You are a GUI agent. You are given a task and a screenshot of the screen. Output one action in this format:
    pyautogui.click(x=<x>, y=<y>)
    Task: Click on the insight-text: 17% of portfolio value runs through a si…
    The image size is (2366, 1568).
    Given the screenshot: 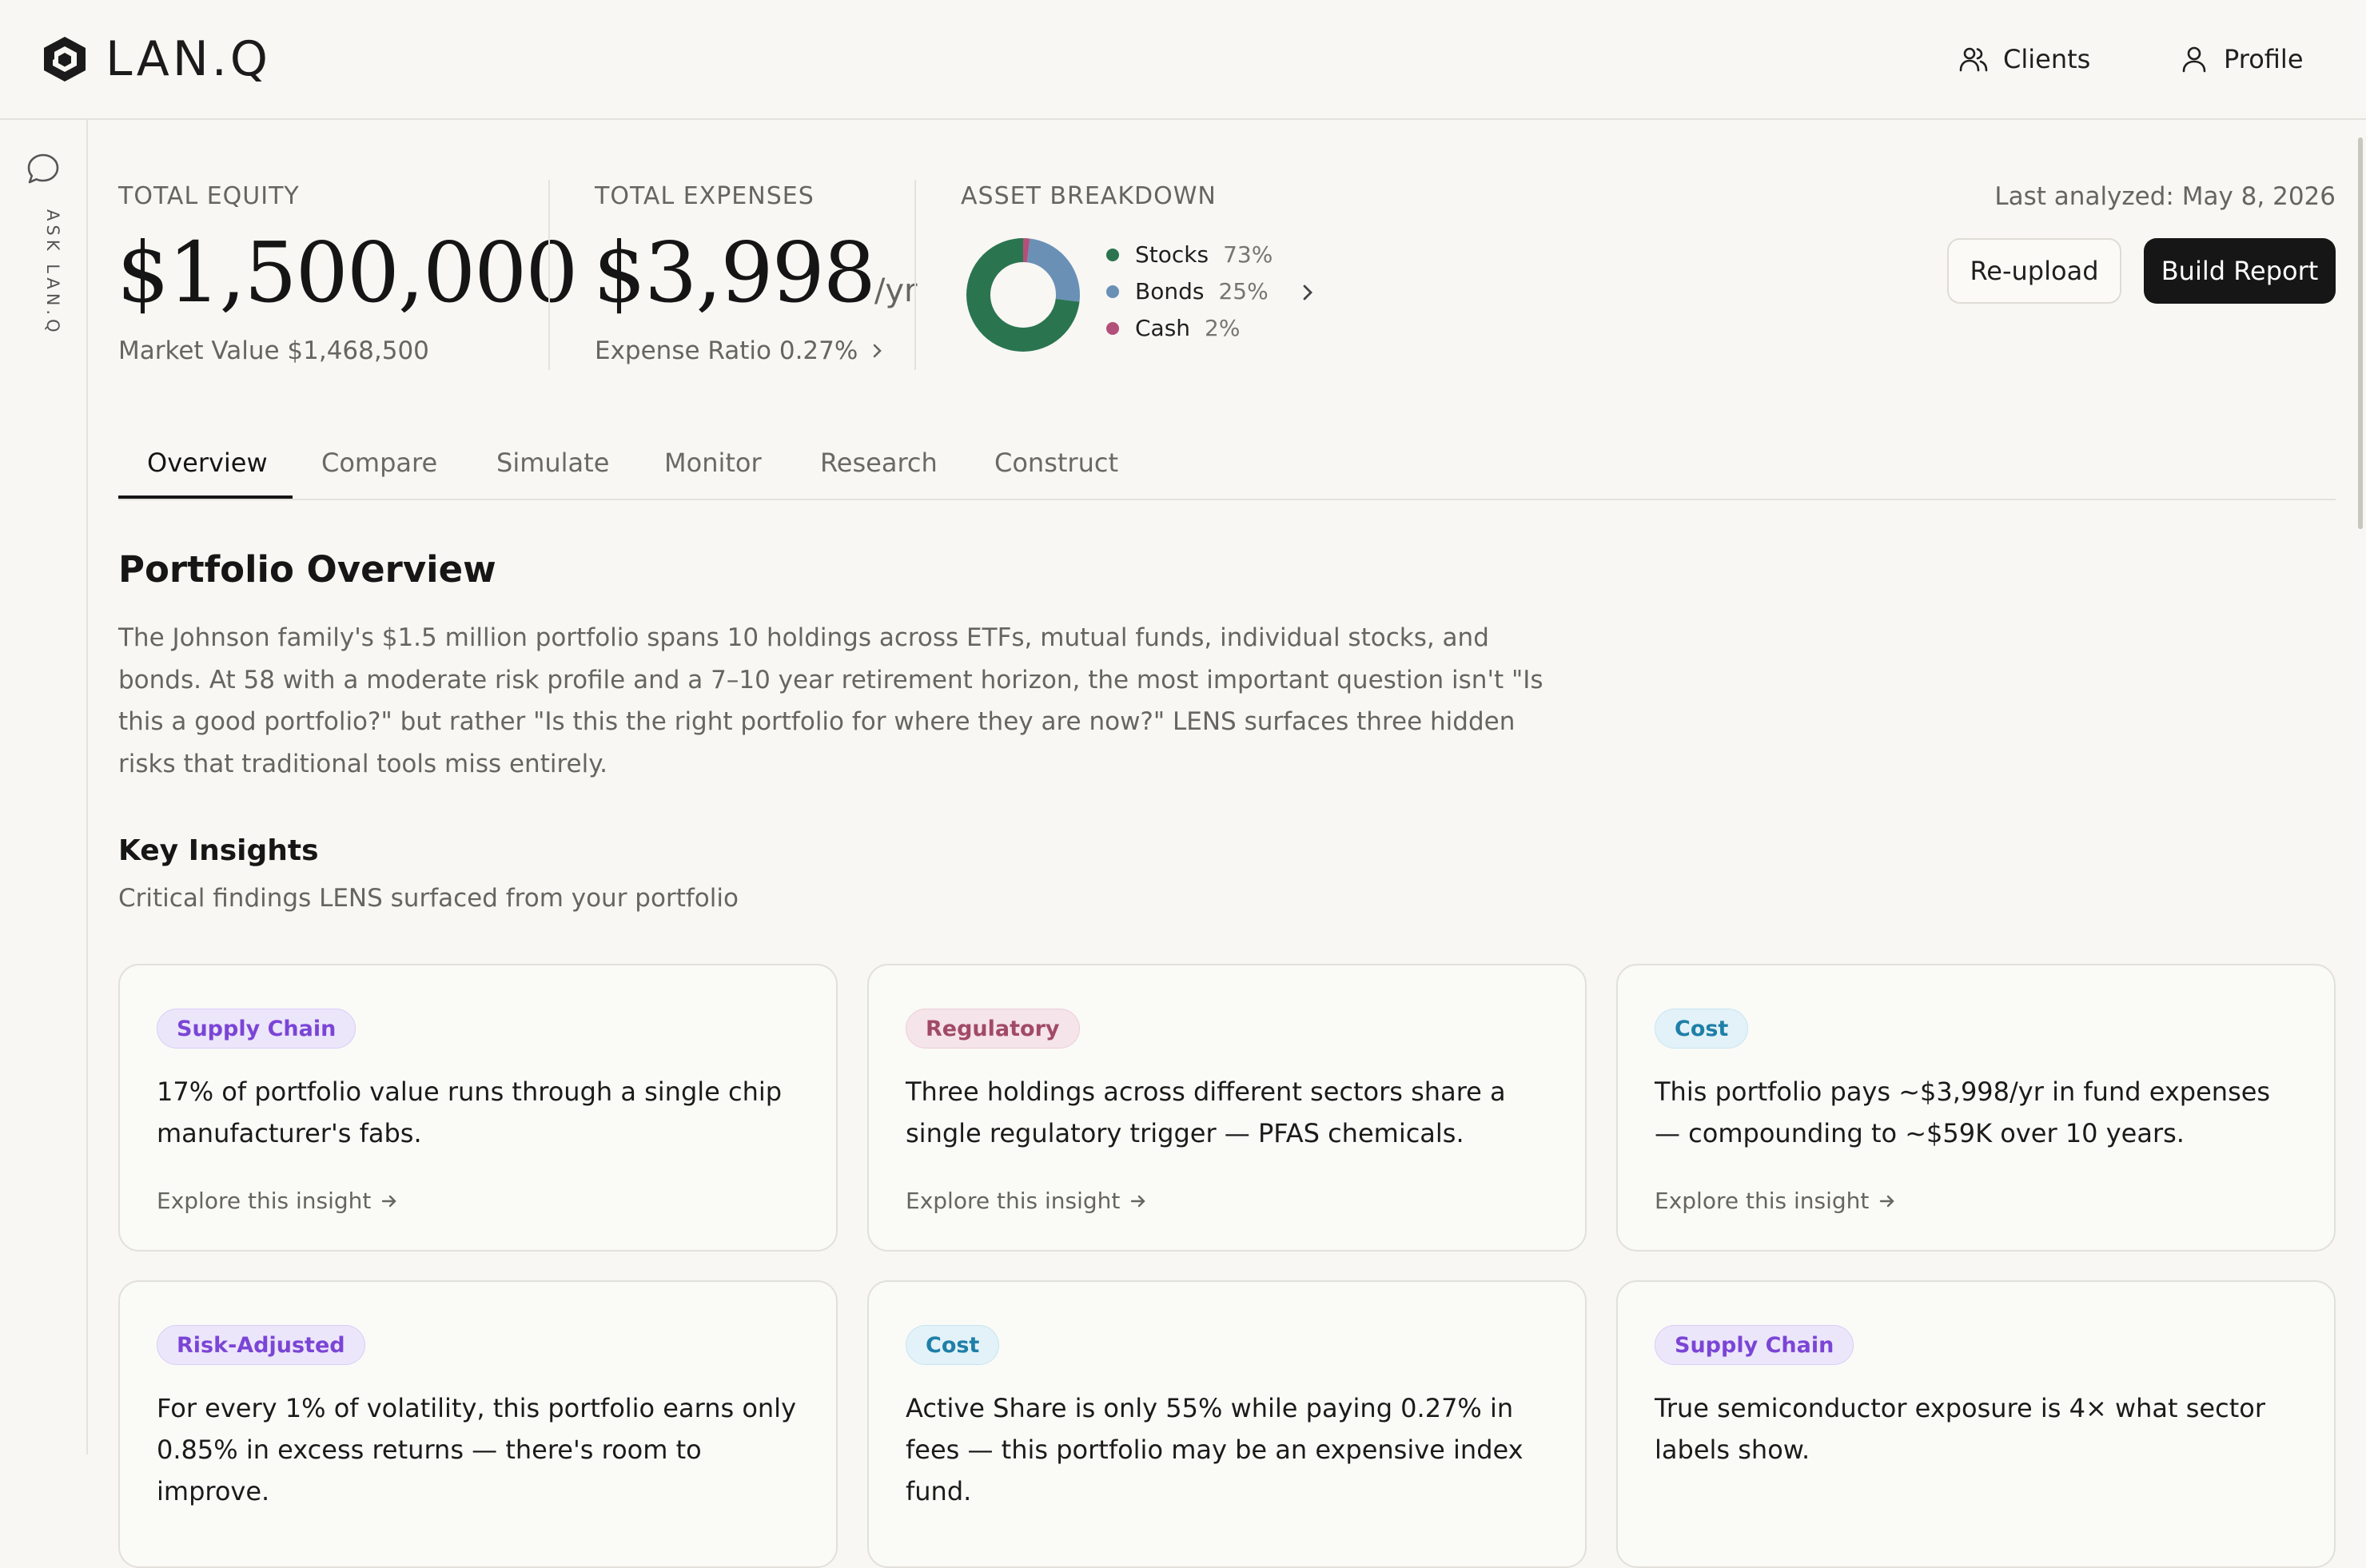 What is the action you would take?
    pyautogui.click(x=470, y=1112)
    